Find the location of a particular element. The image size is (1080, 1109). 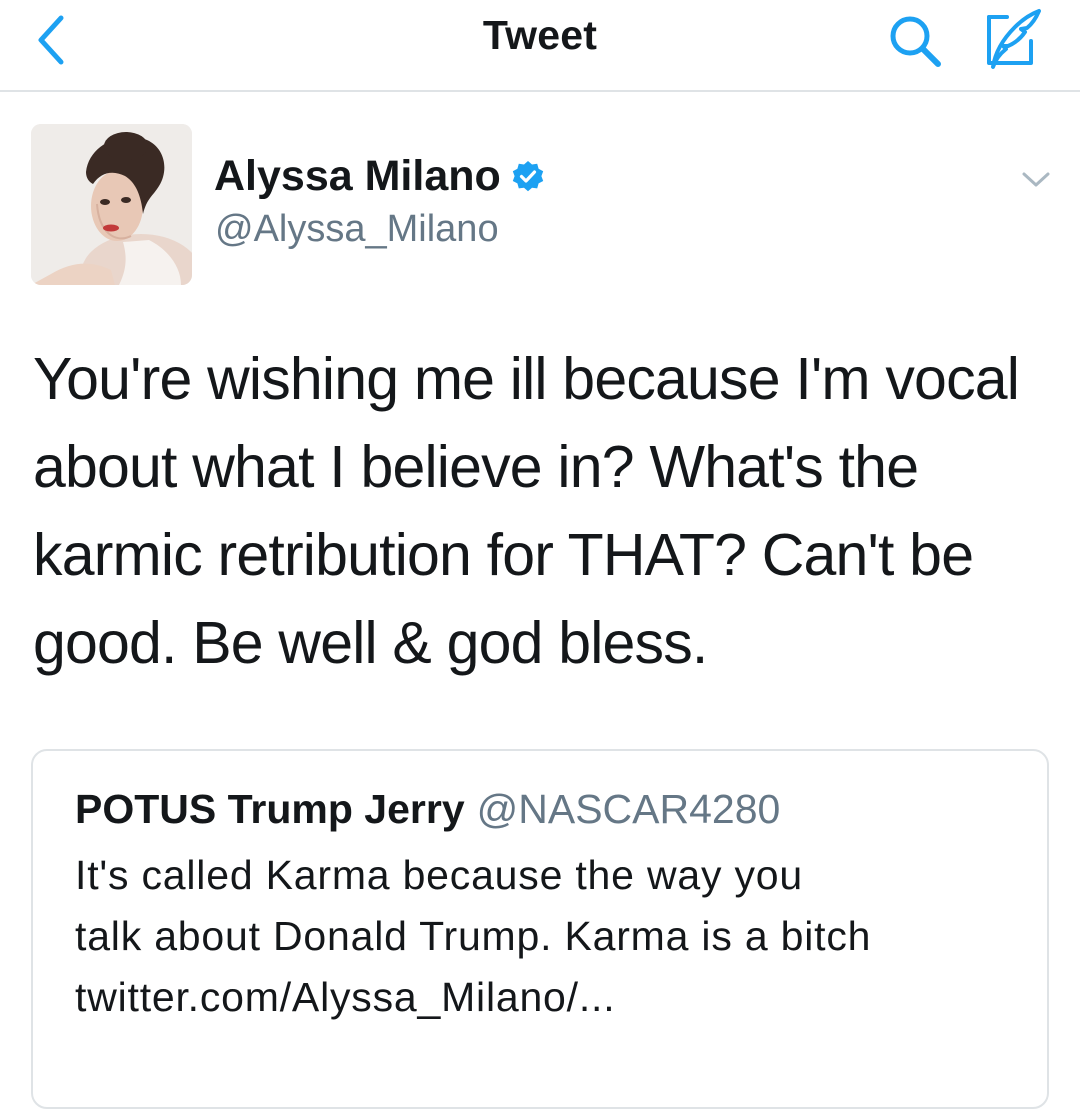

compose-icon is located at coordinates (1014, 39).